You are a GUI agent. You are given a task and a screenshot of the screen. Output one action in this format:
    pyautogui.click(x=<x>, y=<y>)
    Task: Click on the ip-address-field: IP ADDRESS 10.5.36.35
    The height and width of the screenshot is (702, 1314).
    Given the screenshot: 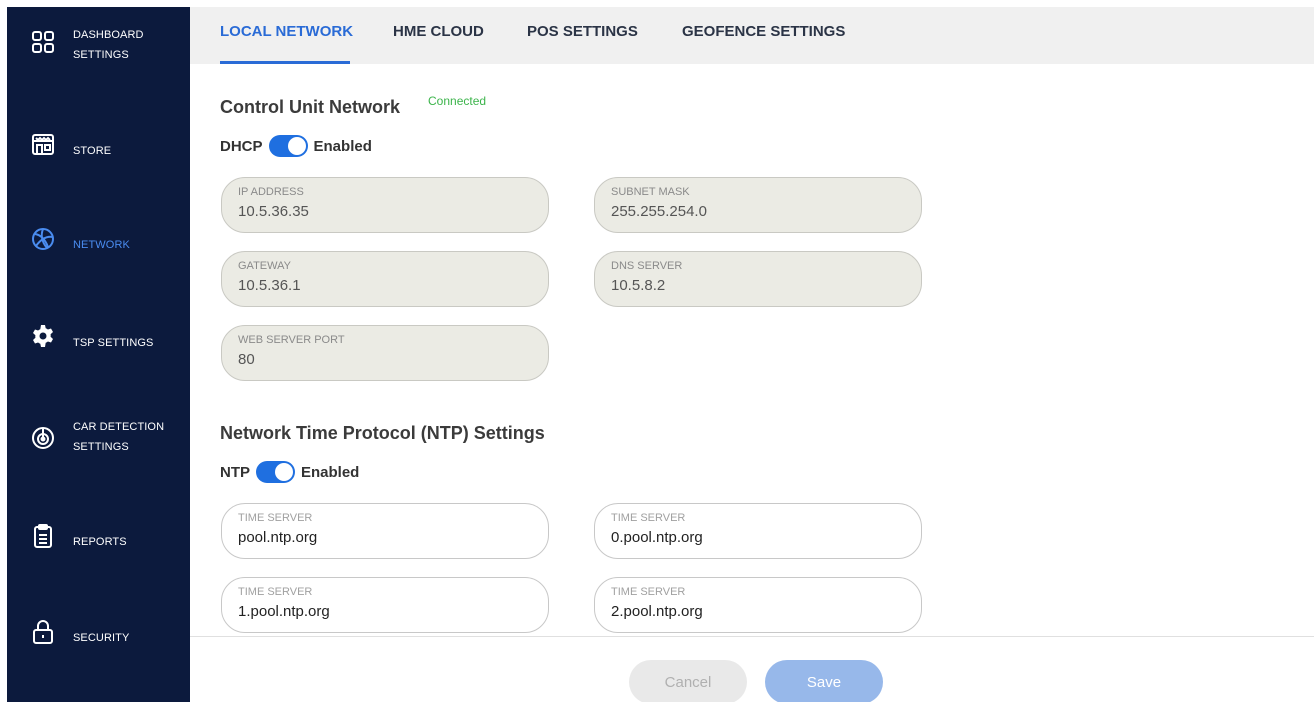 What is the action you would take?
    pyautogui.click(x=385, y=205)
    